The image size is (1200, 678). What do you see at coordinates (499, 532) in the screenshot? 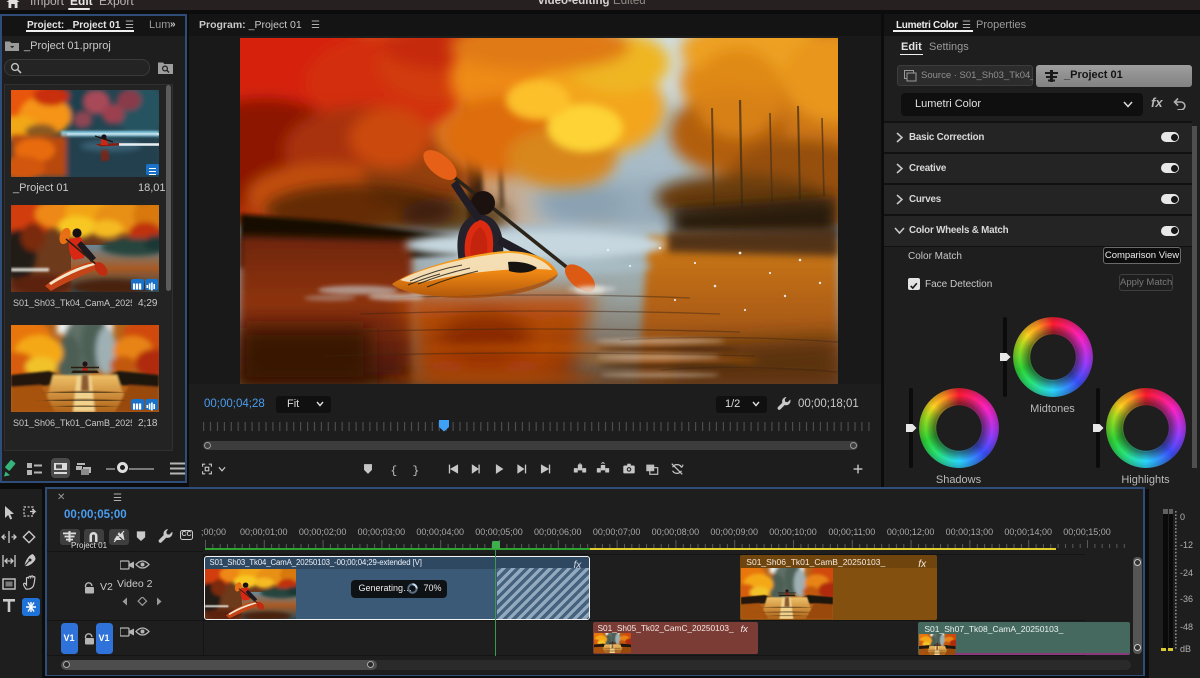
I see `svg-text: 00;00;05;00` at bounding box center [499, 532].